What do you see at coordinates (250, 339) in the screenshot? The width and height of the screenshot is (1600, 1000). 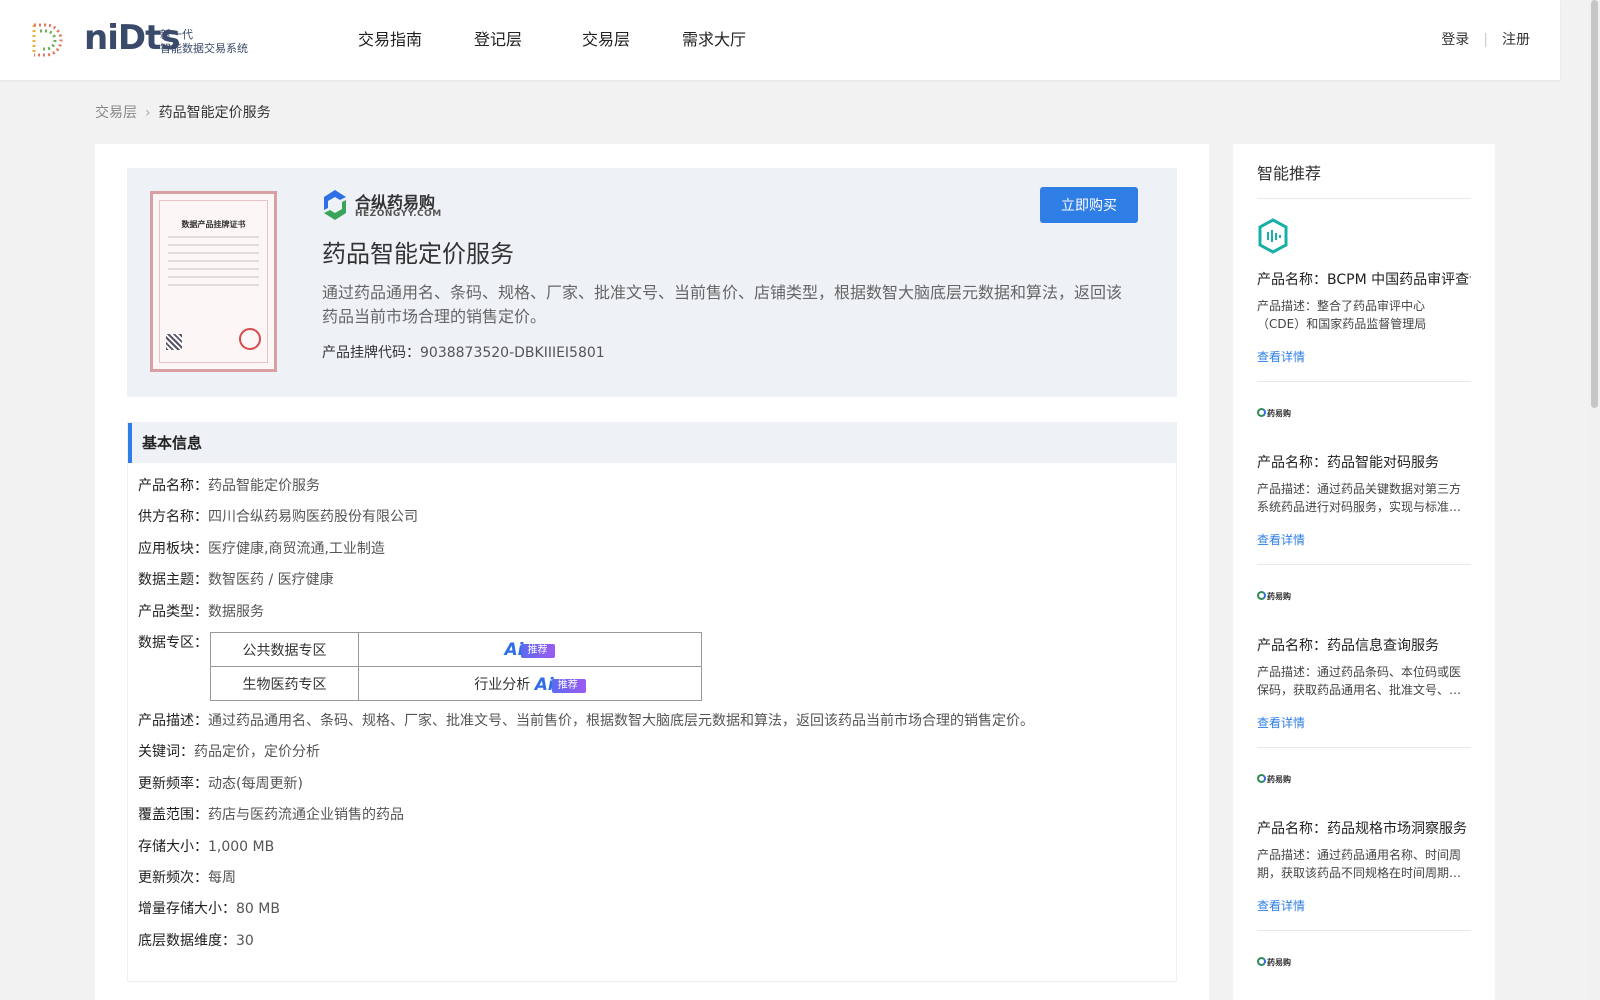 I see `seal-icon` at bounding box center [250, 339].